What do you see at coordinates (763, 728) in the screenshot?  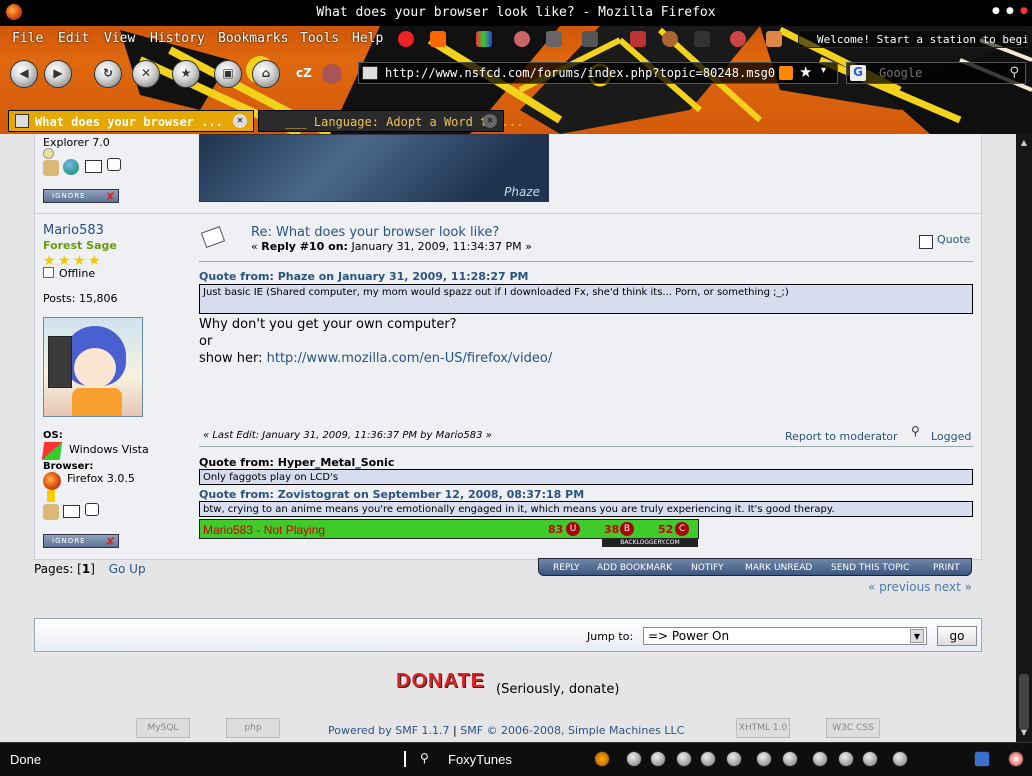 I see `xhtml-badge: XHTML 1.0` at bounding box center [763, 728].